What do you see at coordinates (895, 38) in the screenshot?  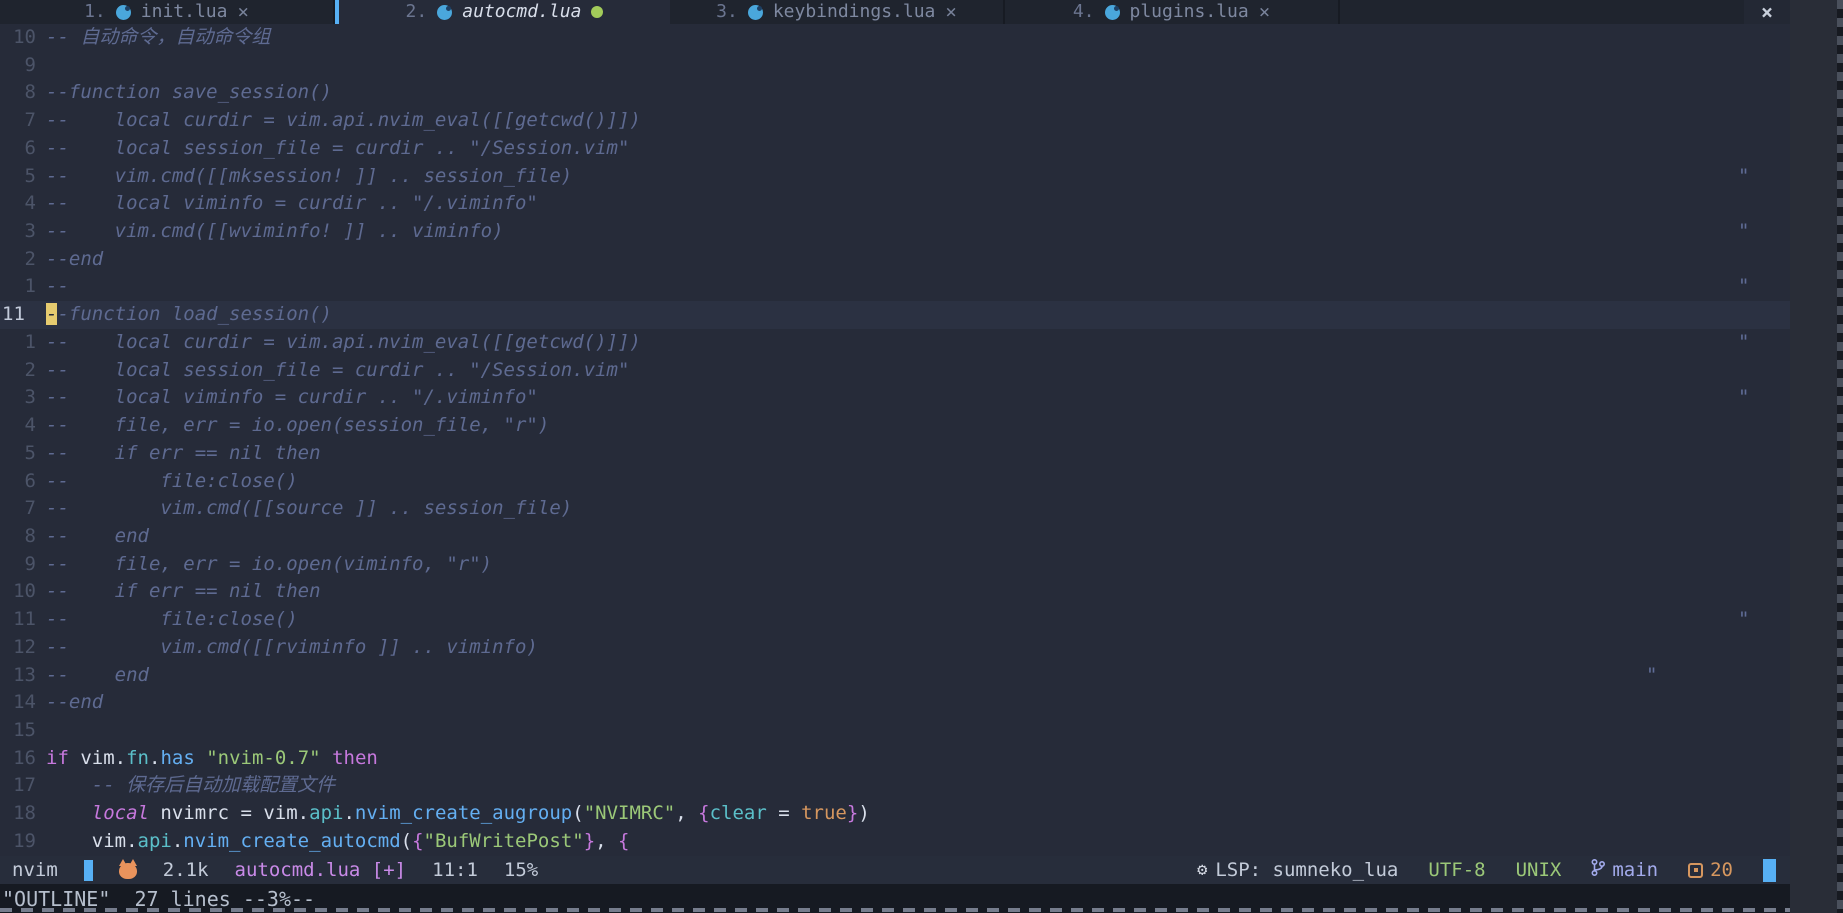 I see `code-line: 10 -- 自动命令，自动命令组` at bounding box center [895, 38].